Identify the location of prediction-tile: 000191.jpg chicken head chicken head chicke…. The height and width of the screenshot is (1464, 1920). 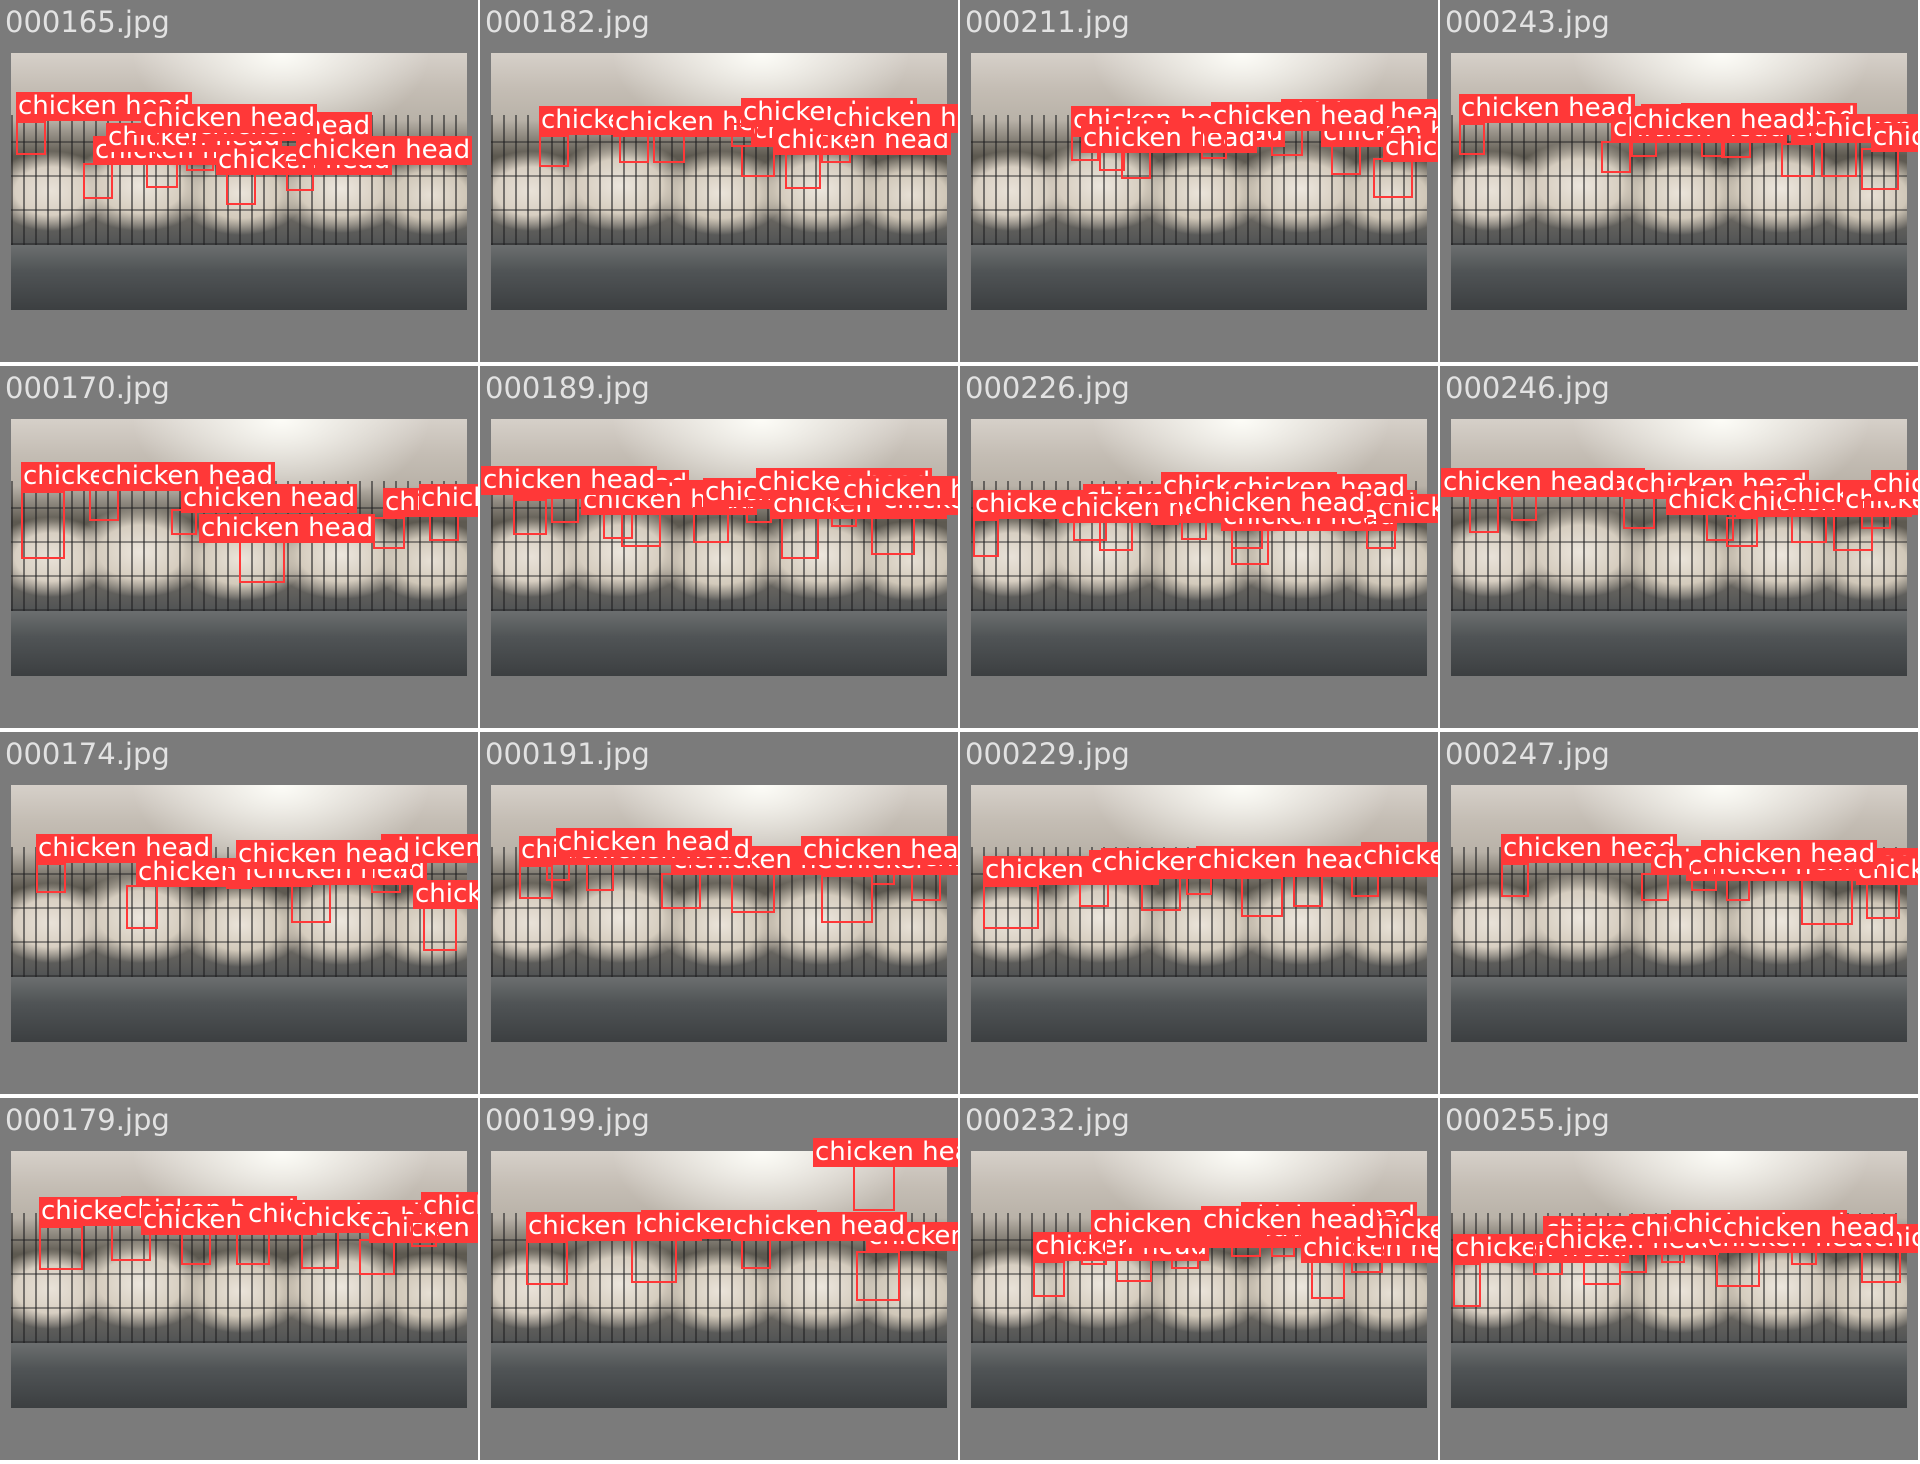
(719, 913).